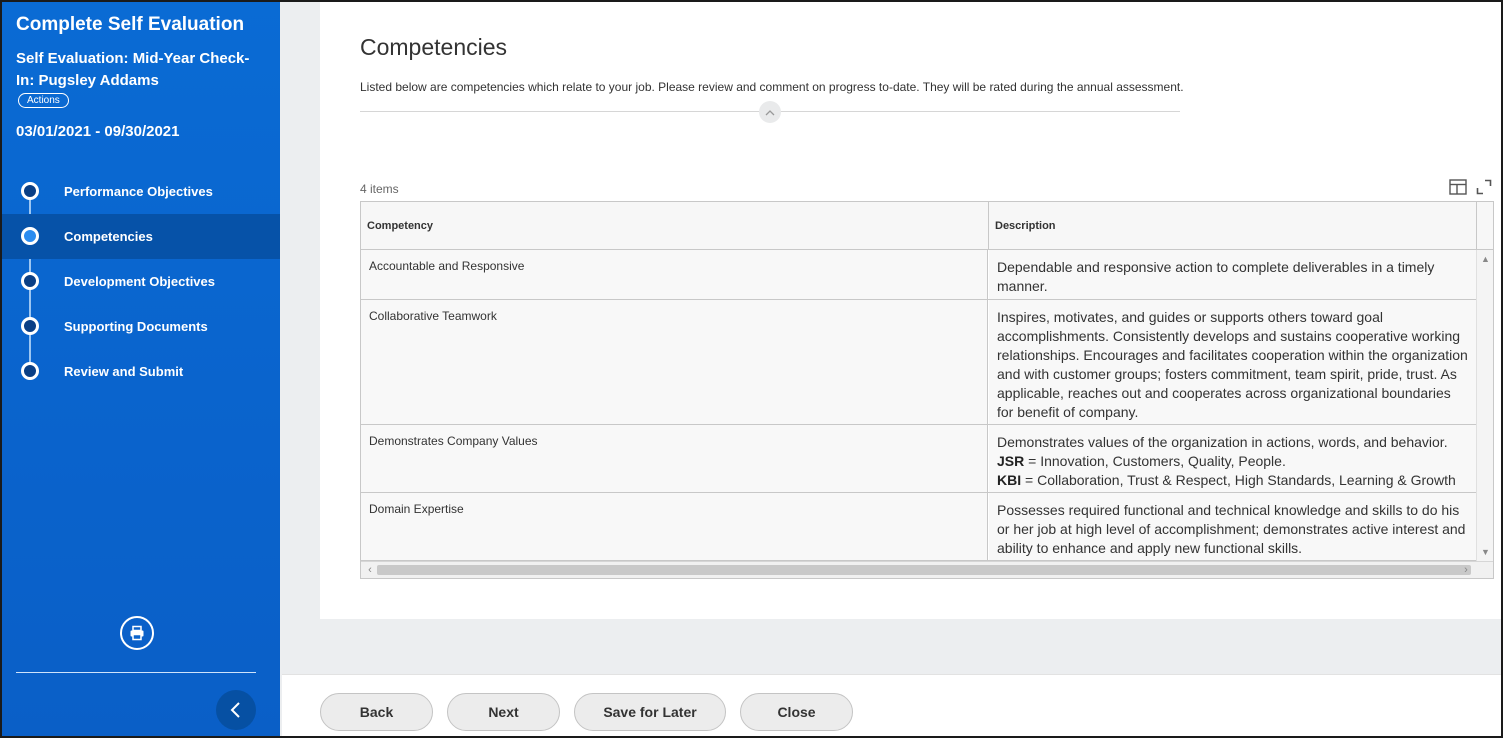 The image size is (1503, 738). I want to click on step-review-and-submit: Review and Submit, so click(141, 371).